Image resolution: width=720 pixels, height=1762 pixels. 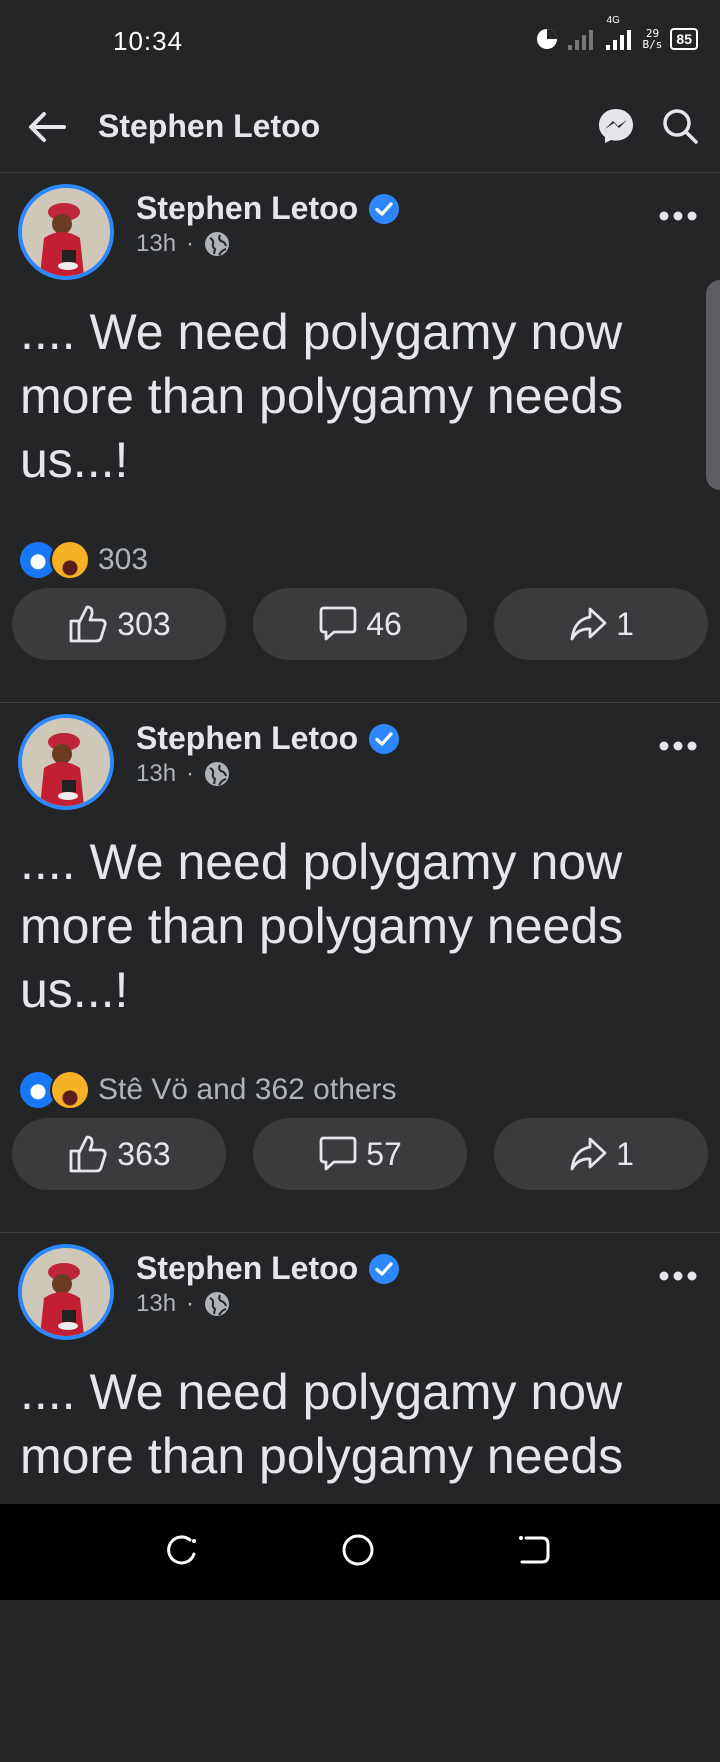 What do you see at coordinates (680, 126) in the screenshot?
I see `search-icon` at bounding box center [680, 126].